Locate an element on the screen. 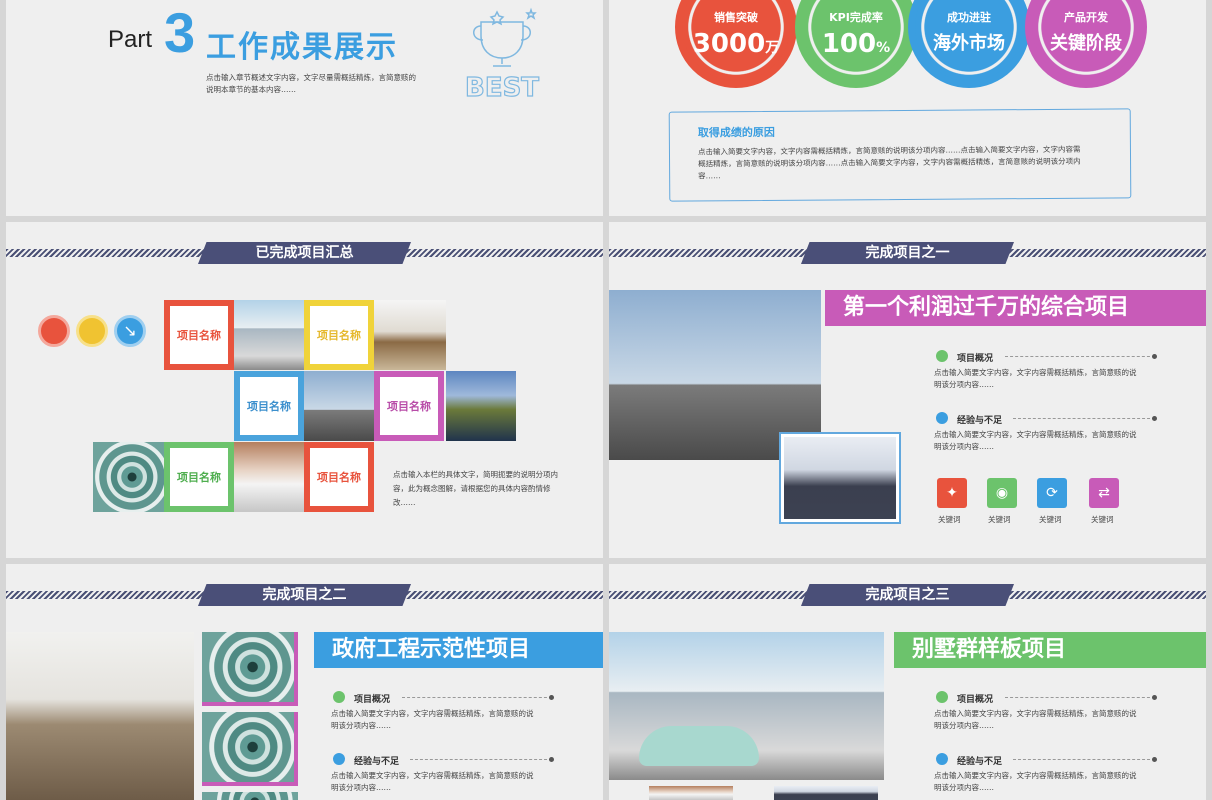 This screenshot has width=1212, height=800. reason-title: 取得成绩的原因 is located at coordinates (736, 132).